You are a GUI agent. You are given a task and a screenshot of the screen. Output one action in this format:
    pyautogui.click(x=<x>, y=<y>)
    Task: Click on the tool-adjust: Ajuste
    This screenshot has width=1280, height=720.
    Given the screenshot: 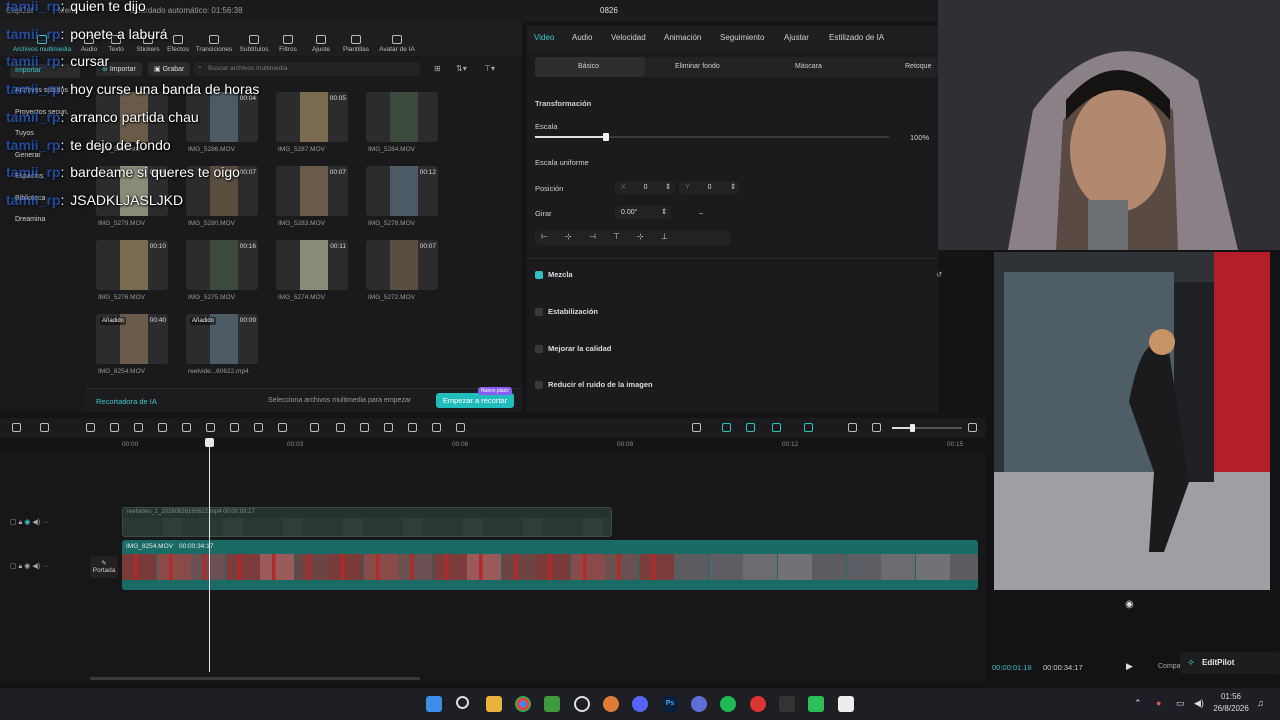 What is the action you would take?
    pyautogui.click(x=321, y=41)
    